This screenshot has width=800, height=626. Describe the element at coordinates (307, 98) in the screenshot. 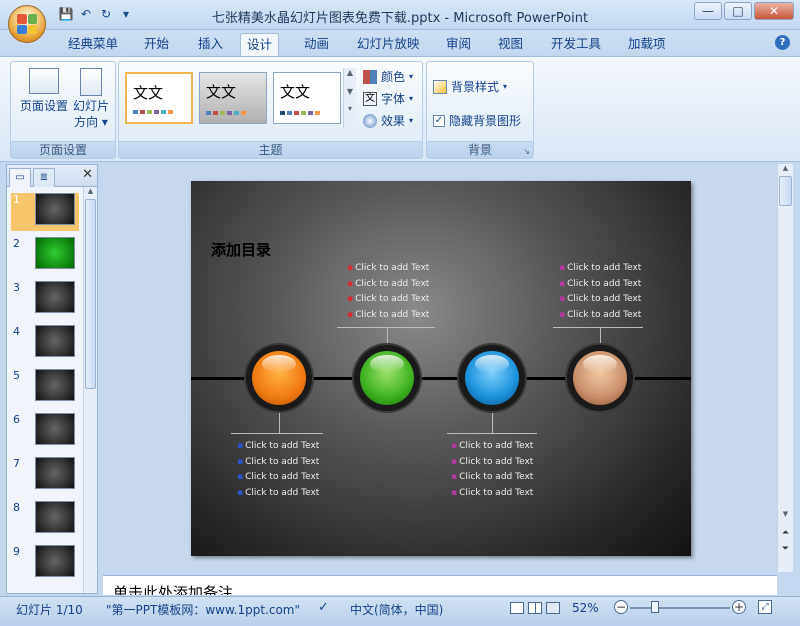

I see `theme-thumb-3: 文文` at that location.